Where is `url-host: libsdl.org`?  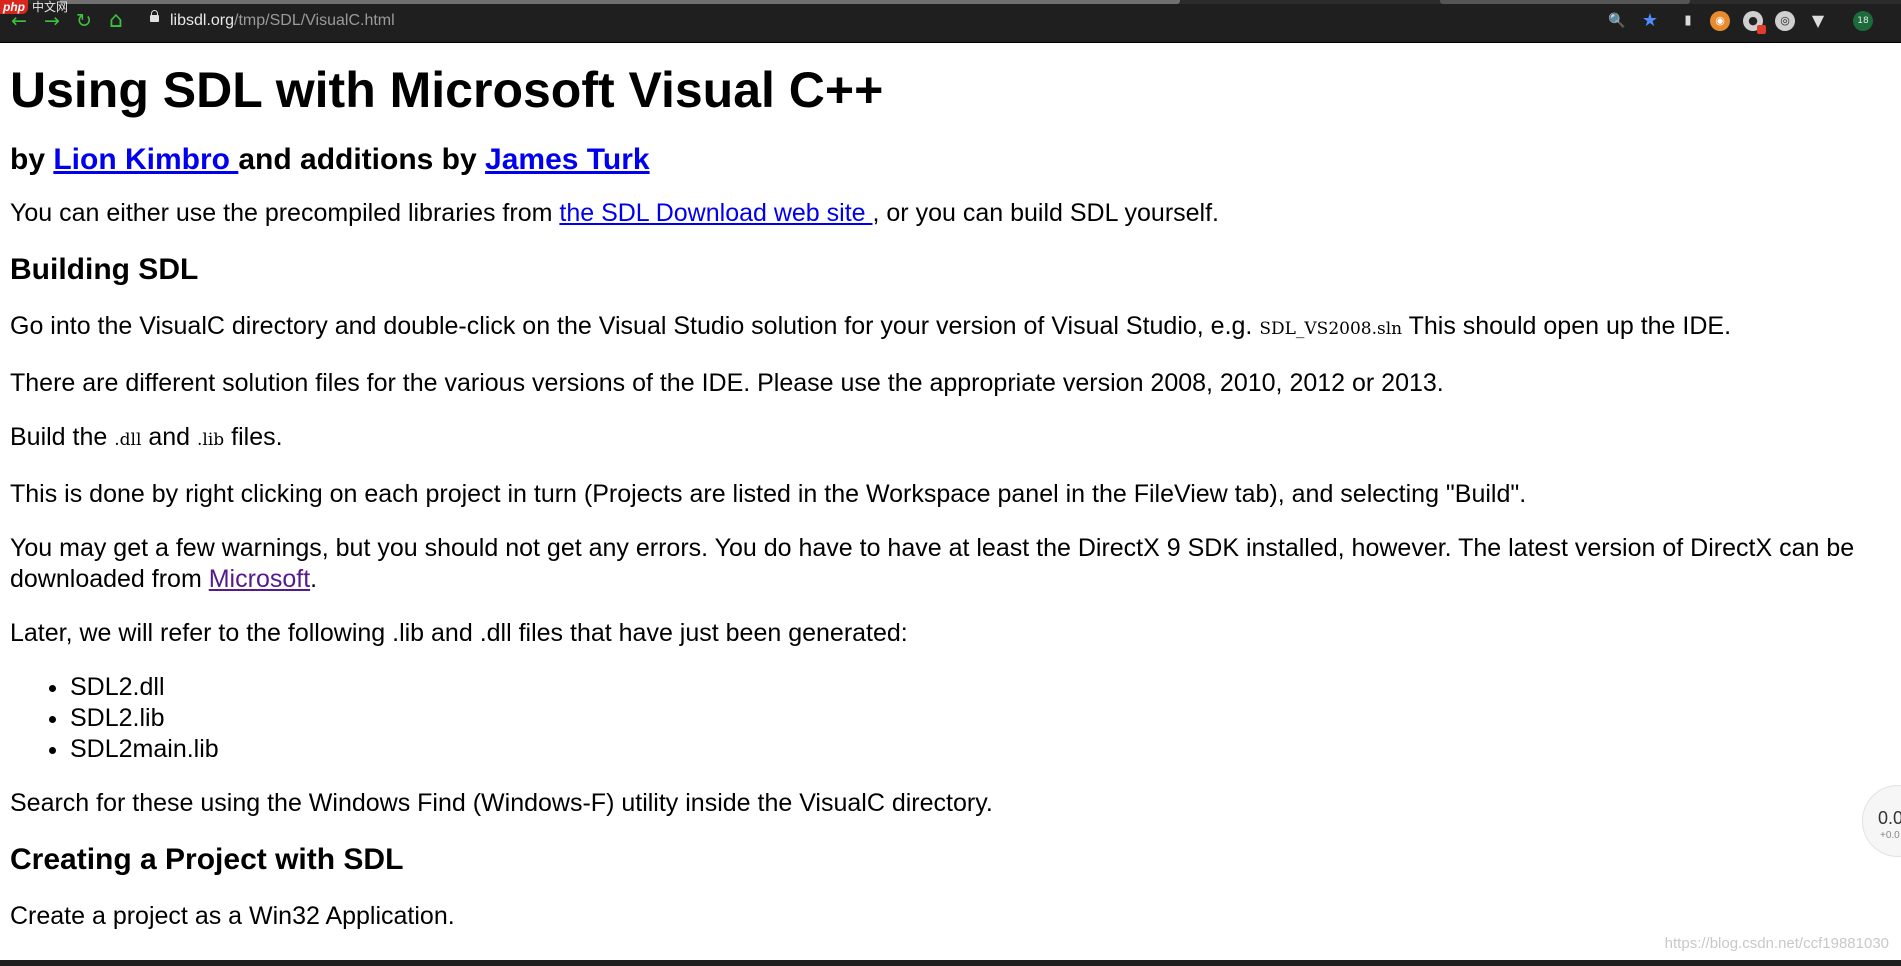 url-host: libsdl.org is located at coordinates (202, 20).